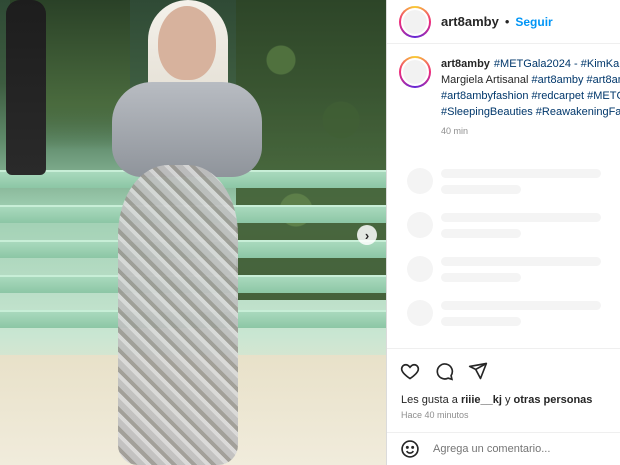 The image size is (620, 465). What do you see at coordinates (503, 370) in the screenshot?
I see `post-actions` at bounding box center [503, 370].